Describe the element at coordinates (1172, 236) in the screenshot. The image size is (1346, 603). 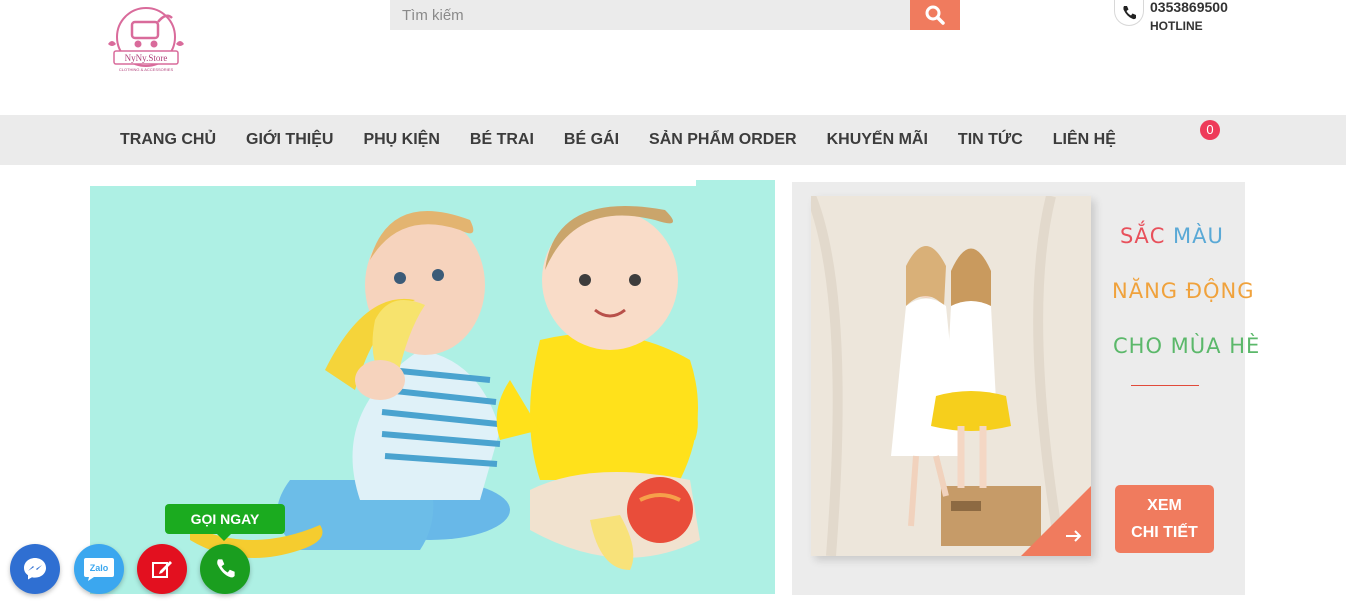
I see `promo-headline-1: SẮC MÀU` at that location.